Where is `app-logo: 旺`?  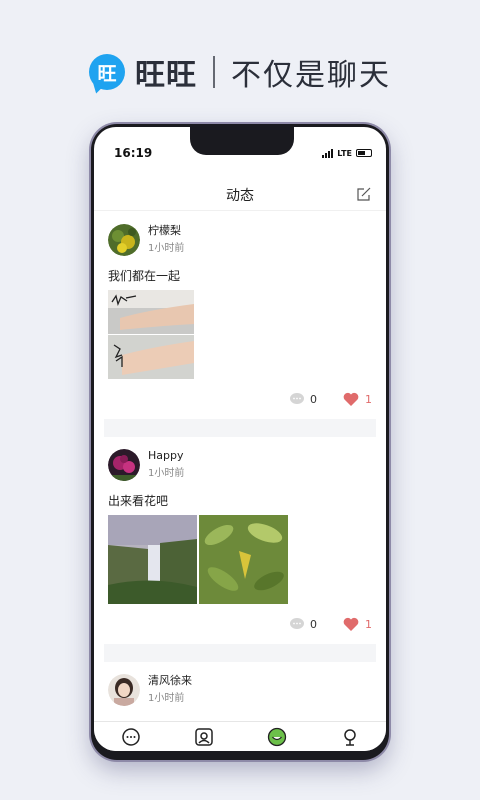
app-logo: 旺 is located at coordinates (107, 72).